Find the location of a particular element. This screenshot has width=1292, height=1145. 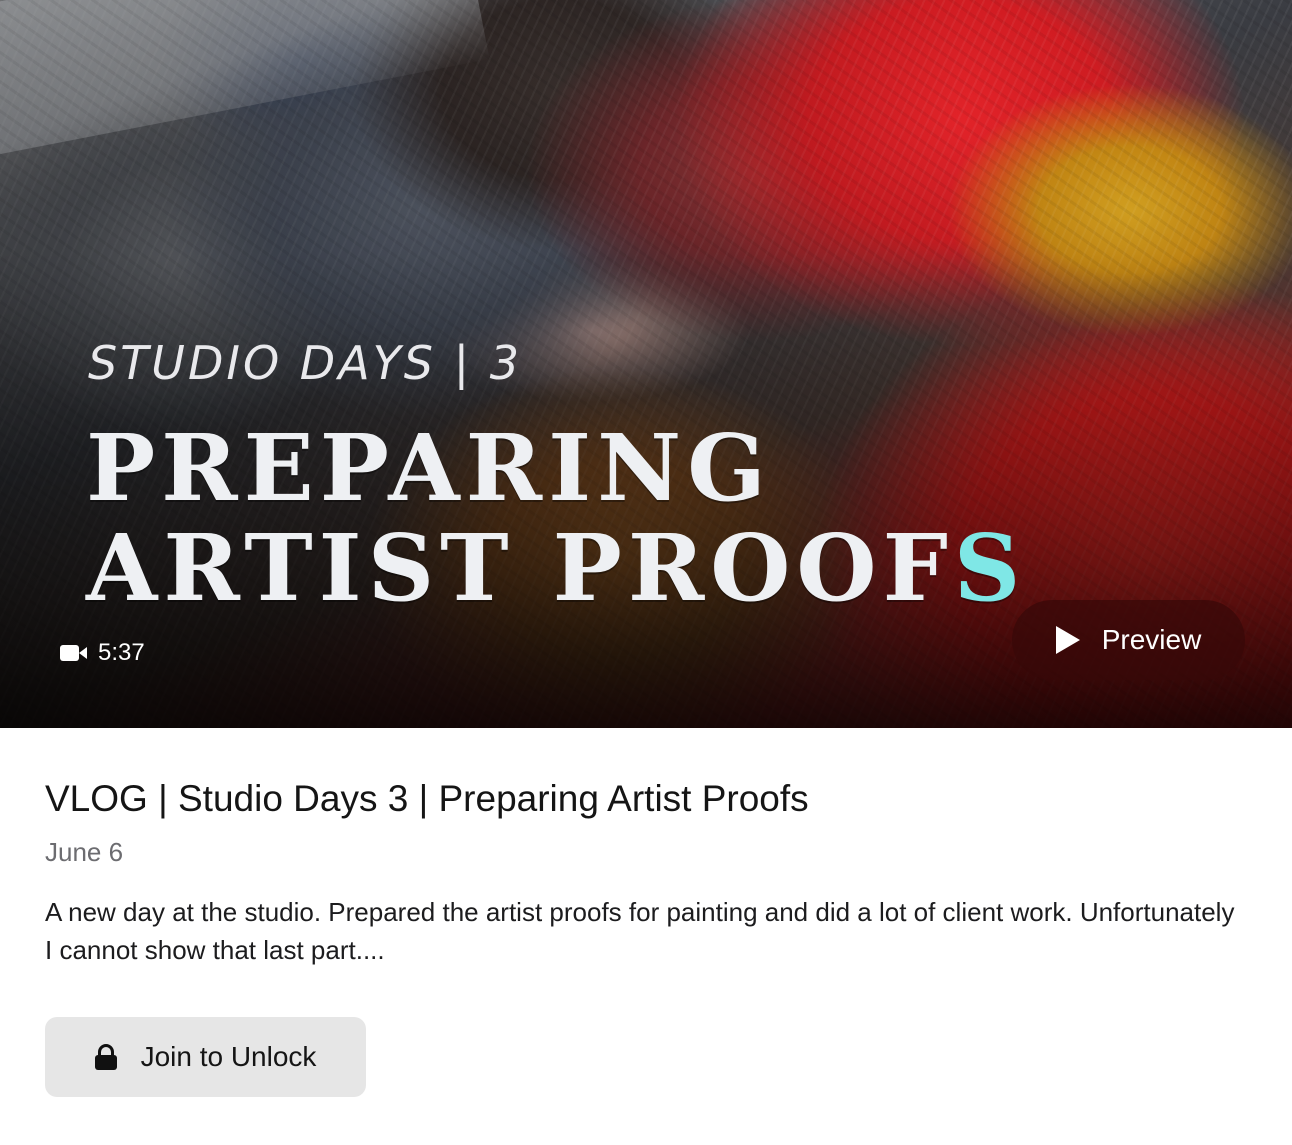

thumbnail-title-line2-main: ARTIST PROOF is located at coordinates (520, 568).